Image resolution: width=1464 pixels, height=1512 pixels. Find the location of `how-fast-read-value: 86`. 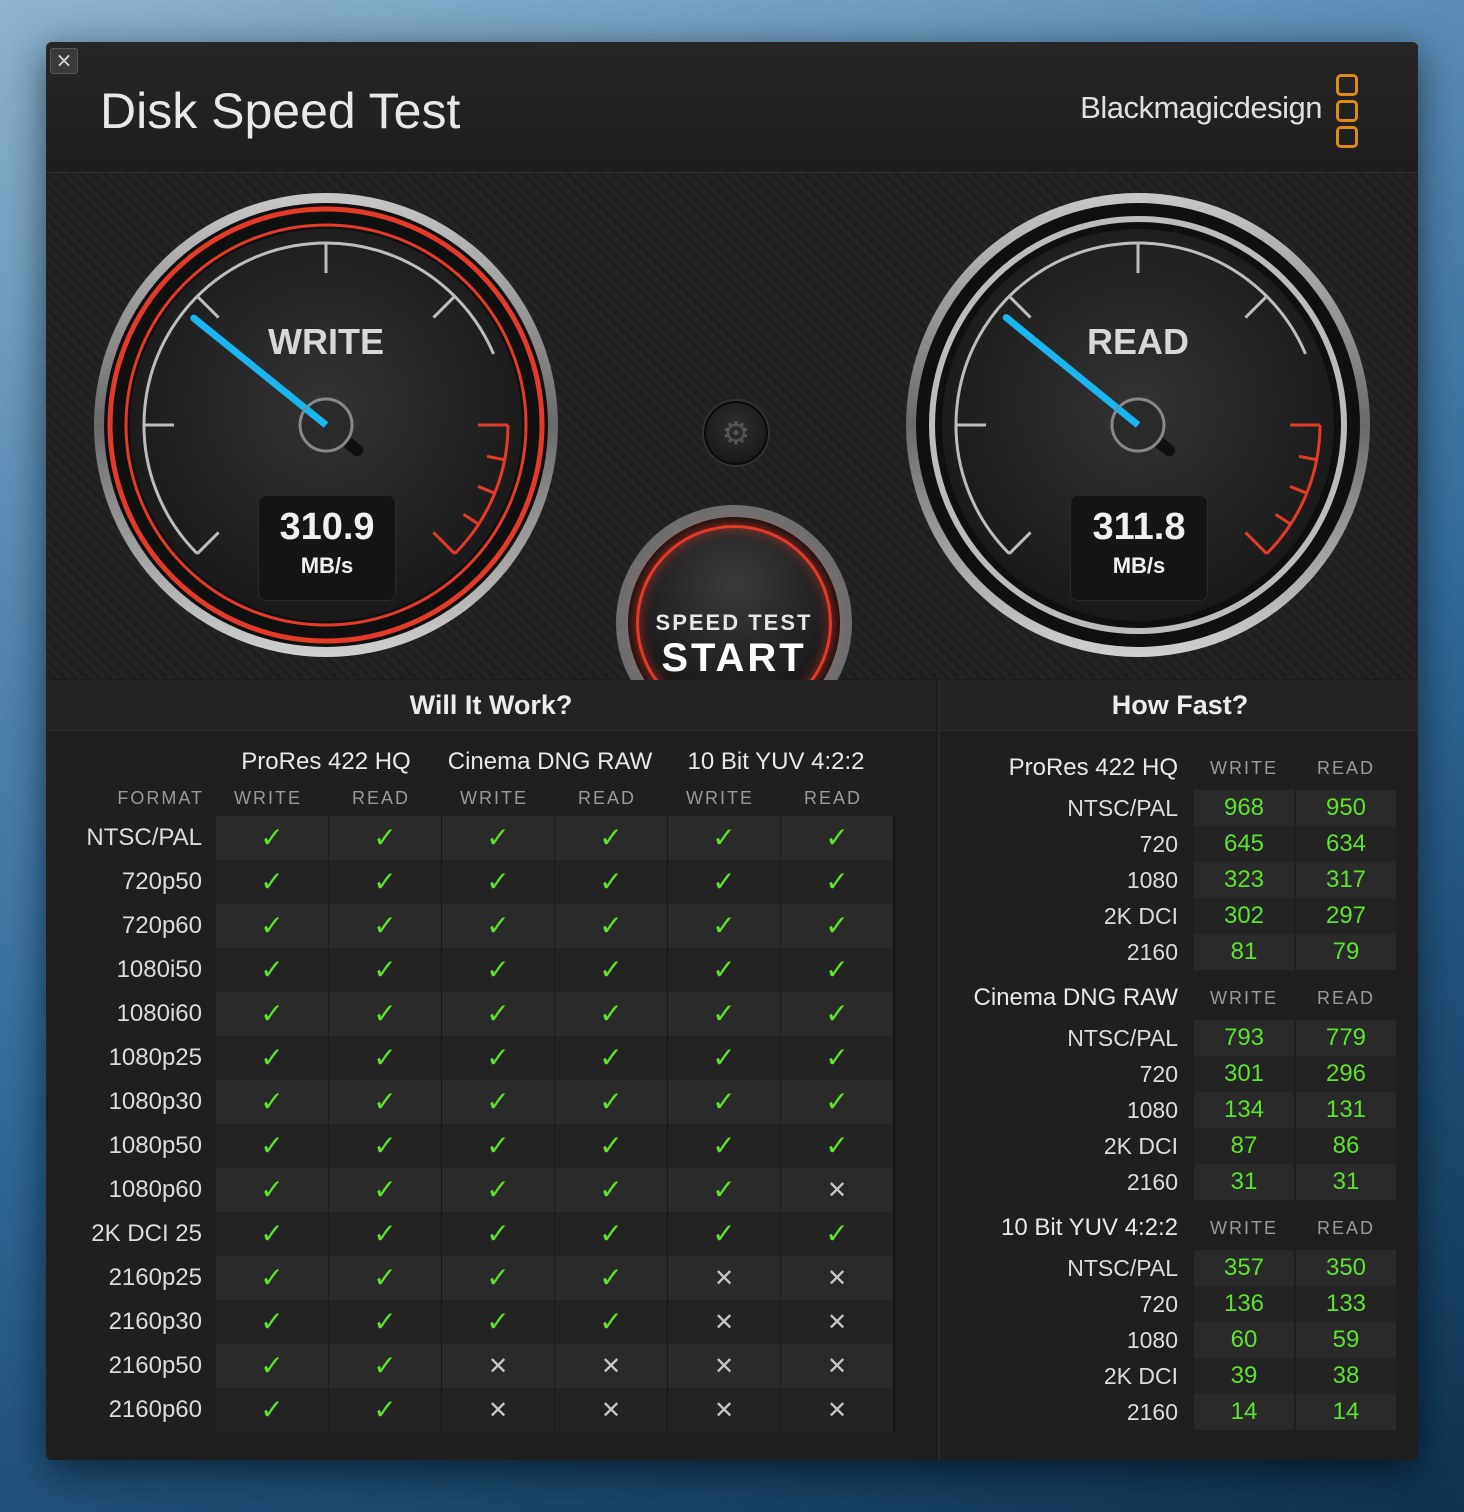

how-fast-read-value: 86 is located at coordinates (1346, 1146).